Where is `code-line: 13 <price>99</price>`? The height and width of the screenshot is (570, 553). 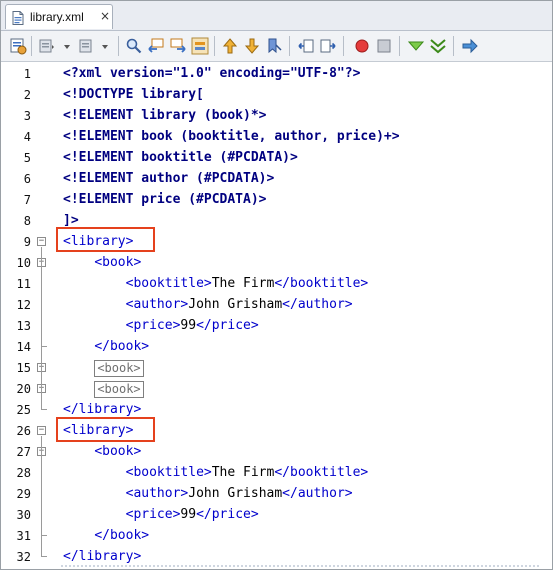 code-line: 13 <price>99</price> is located at coordinates (276, 326).